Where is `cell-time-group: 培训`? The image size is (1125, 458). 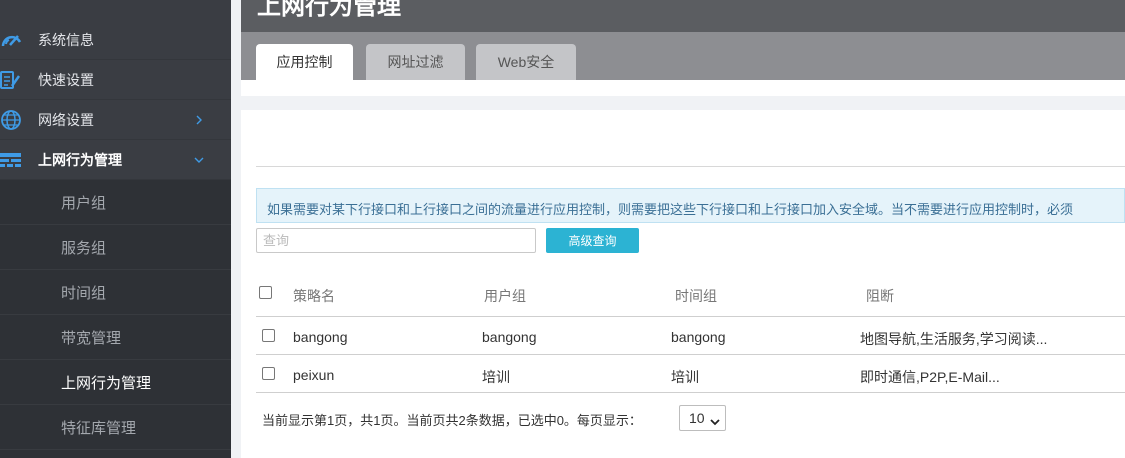 cell-time-group: 培训 is located at coordinates (685, 377).